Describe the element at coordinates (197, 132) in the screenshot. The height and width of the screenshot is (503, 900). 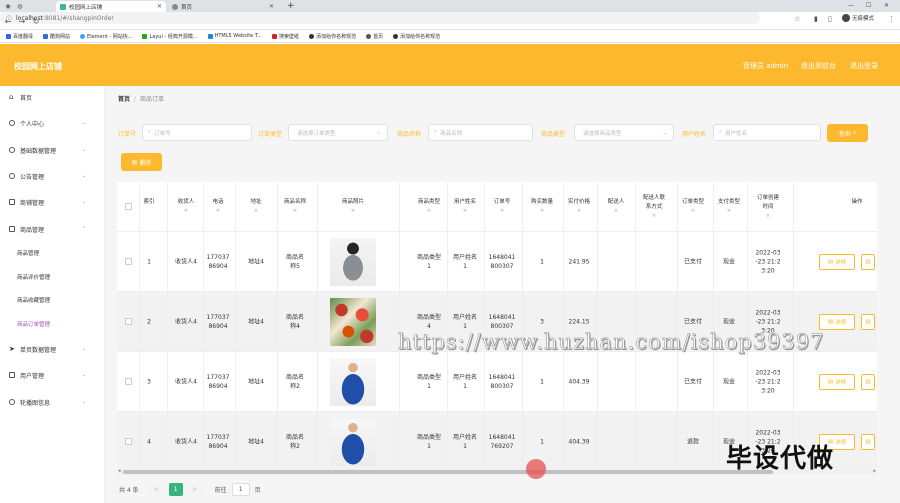
I see `order-no-input: ⌕ 订单号` at that location.